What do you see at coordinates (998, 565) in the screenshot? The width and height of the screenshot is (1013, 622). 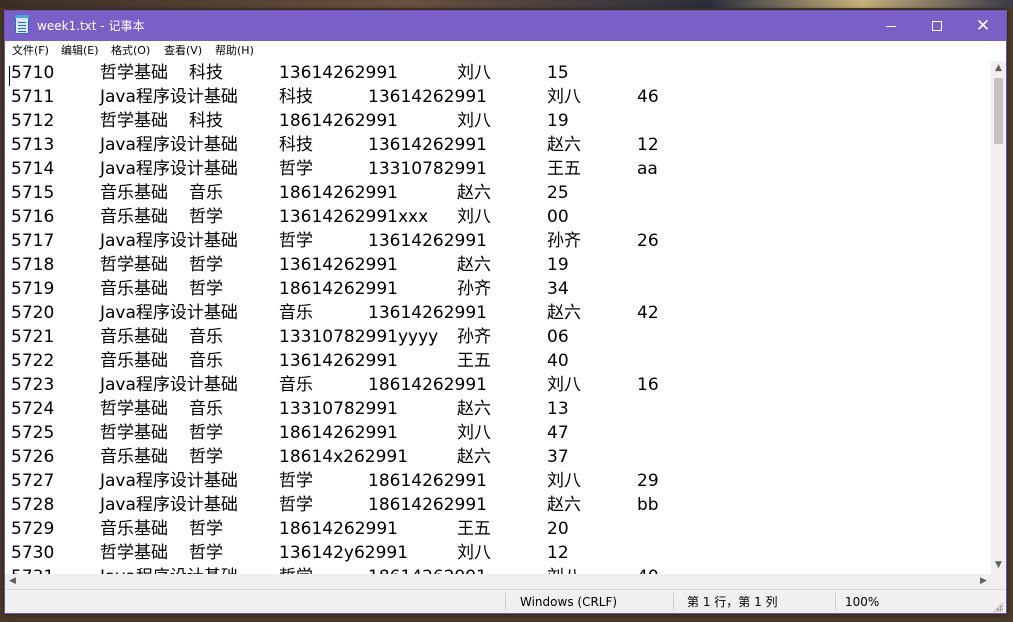 I see `chevron-down-icon: ▼` at bounding box center [998, 565].